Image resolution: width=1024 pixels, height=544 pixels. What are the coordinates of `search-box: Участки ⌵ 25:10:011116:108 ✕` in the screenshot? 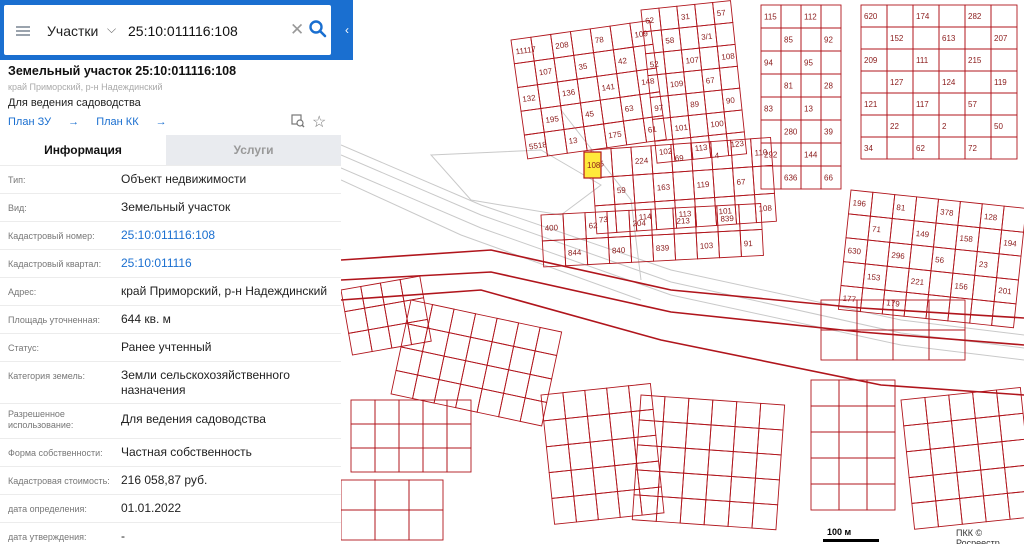 It's located at (167, 30).